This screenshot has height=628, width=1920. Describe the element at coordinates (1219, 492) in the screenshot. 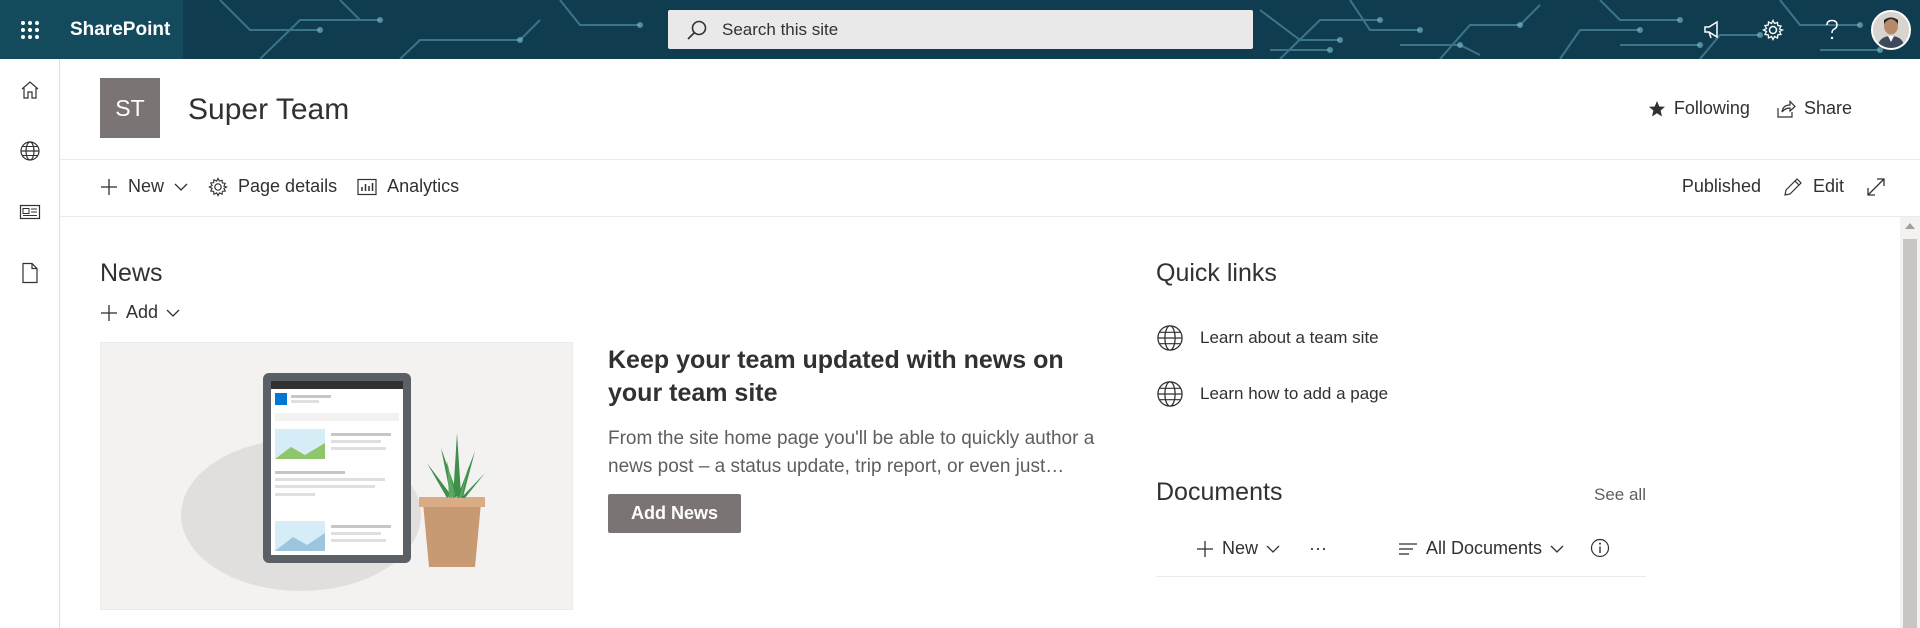

I see `documents-title: Documents` at that location.